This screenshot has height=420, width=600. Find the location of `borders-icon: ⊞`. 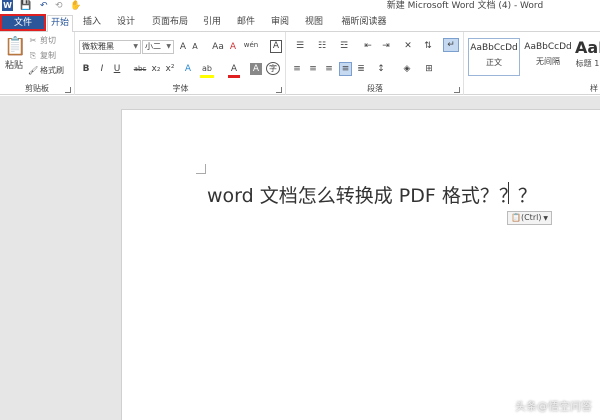

borders-icon: ⊞ is located at coordinates (429, 69).